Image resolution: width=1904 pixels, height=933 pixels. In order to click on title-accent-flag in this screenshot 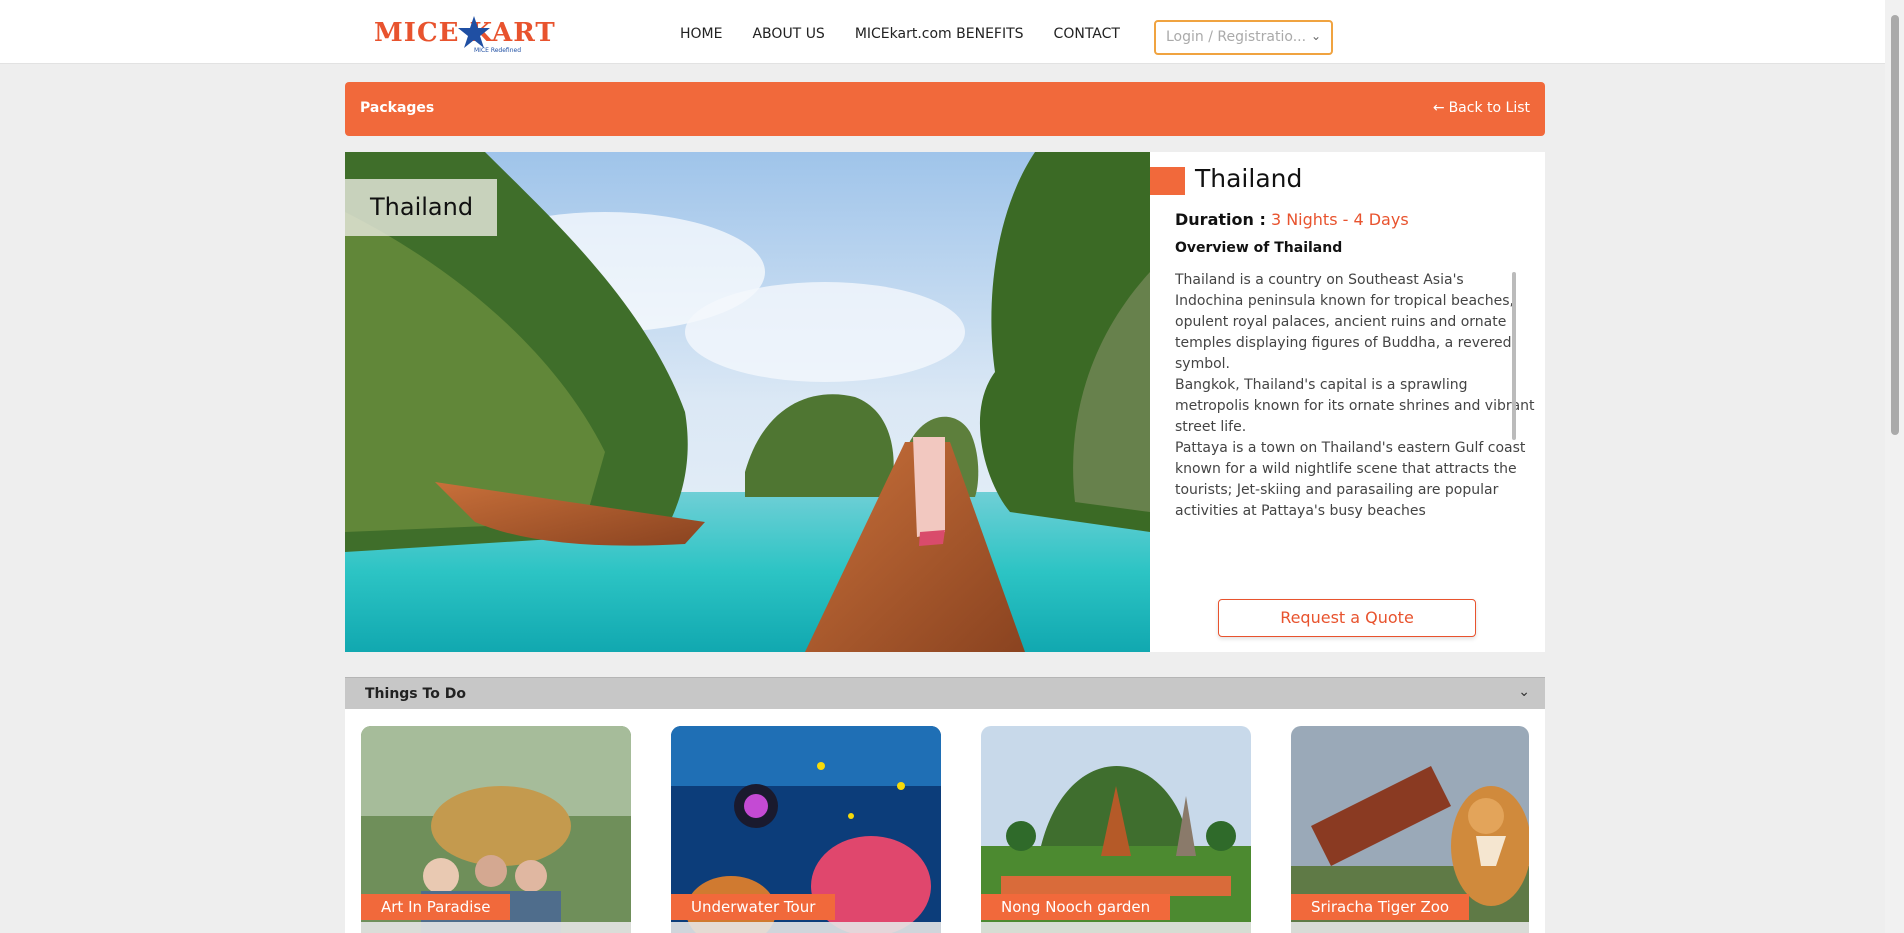, I will do `click(1167, 181)`.